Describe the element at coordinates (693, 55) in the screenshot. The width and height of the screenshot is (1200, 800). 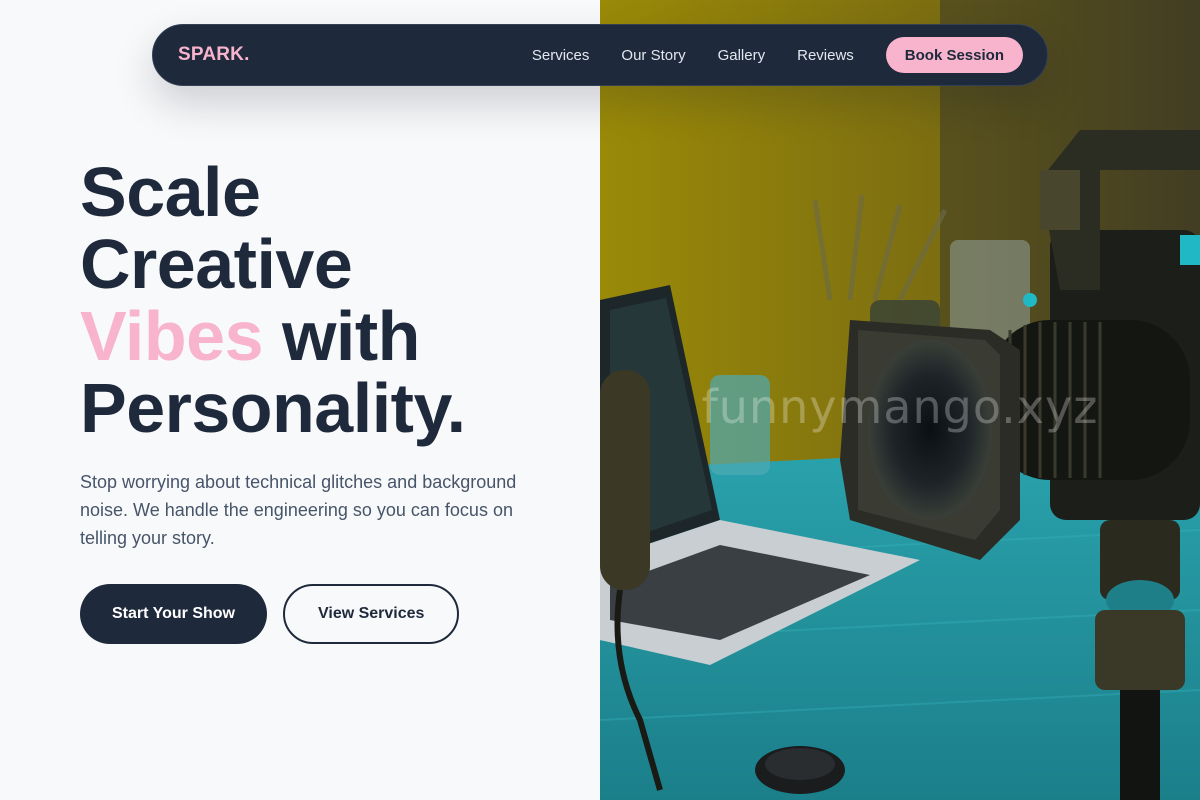
I see `nav-links: Services Our Story Gallery Reviews` at that location.